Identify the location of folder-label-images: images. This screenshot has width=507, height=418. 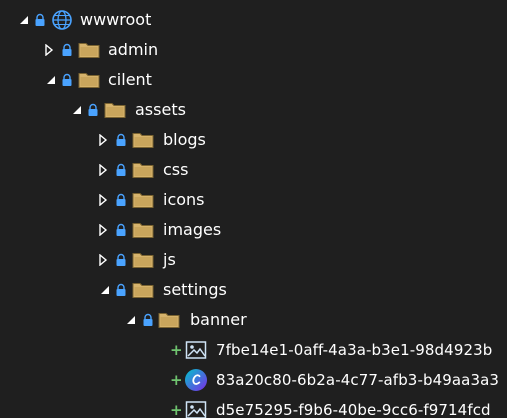
(192, 229).